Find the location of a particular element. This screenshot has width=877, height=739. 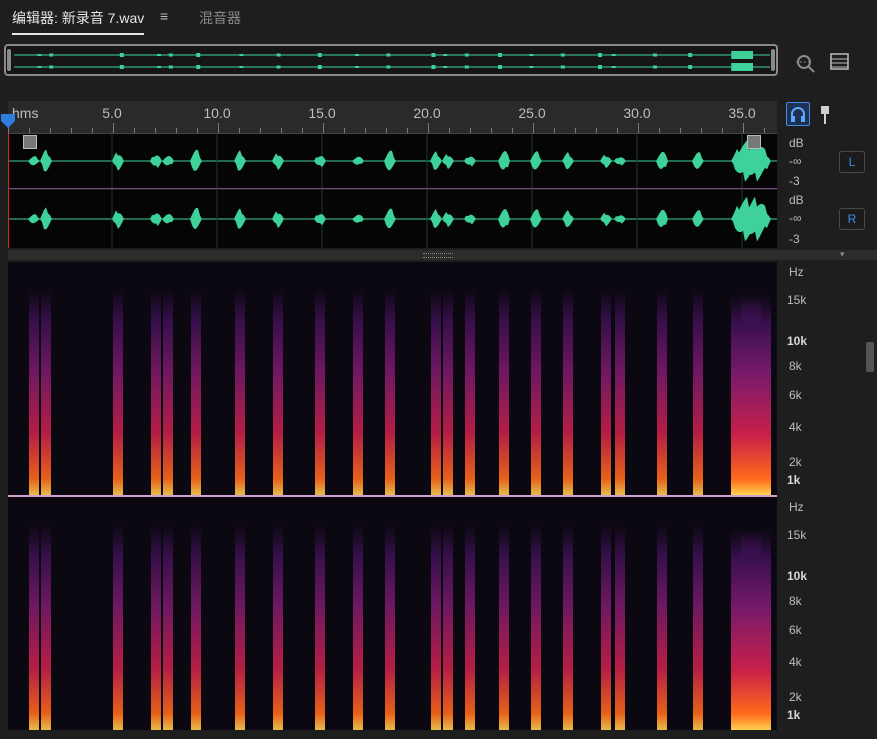

channel-right-badge: R is located at coordinates (852, 219).